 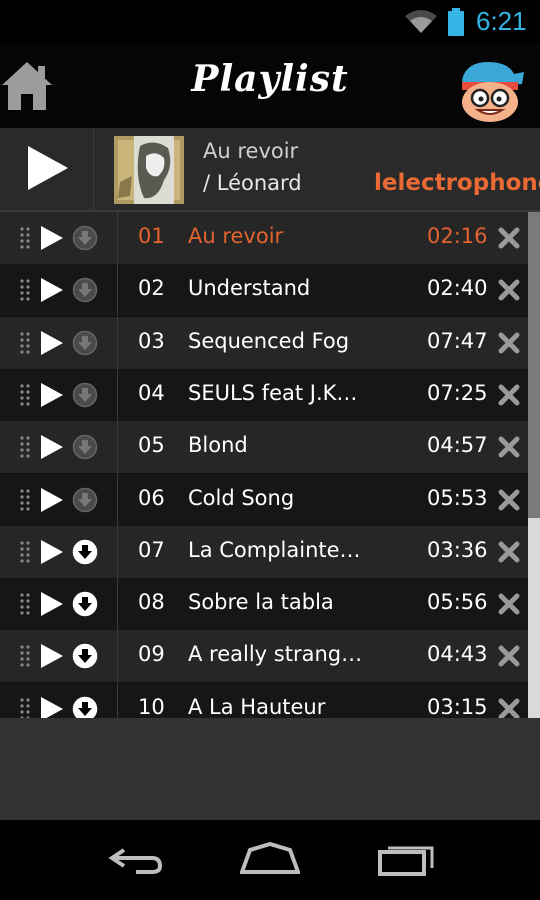 What do you see at coordinates (151, 549) in the screenshot?
I see `track-number: 07` at bounding box center [151, 549].